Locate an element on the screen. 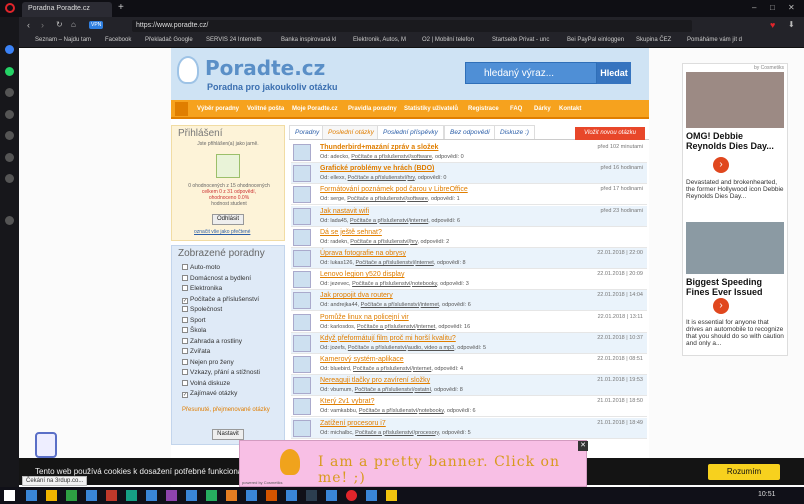 The image size is (804, 504). category-checkbox: ✓ Počítače a příslušenství is located at coordinates (220, 300).